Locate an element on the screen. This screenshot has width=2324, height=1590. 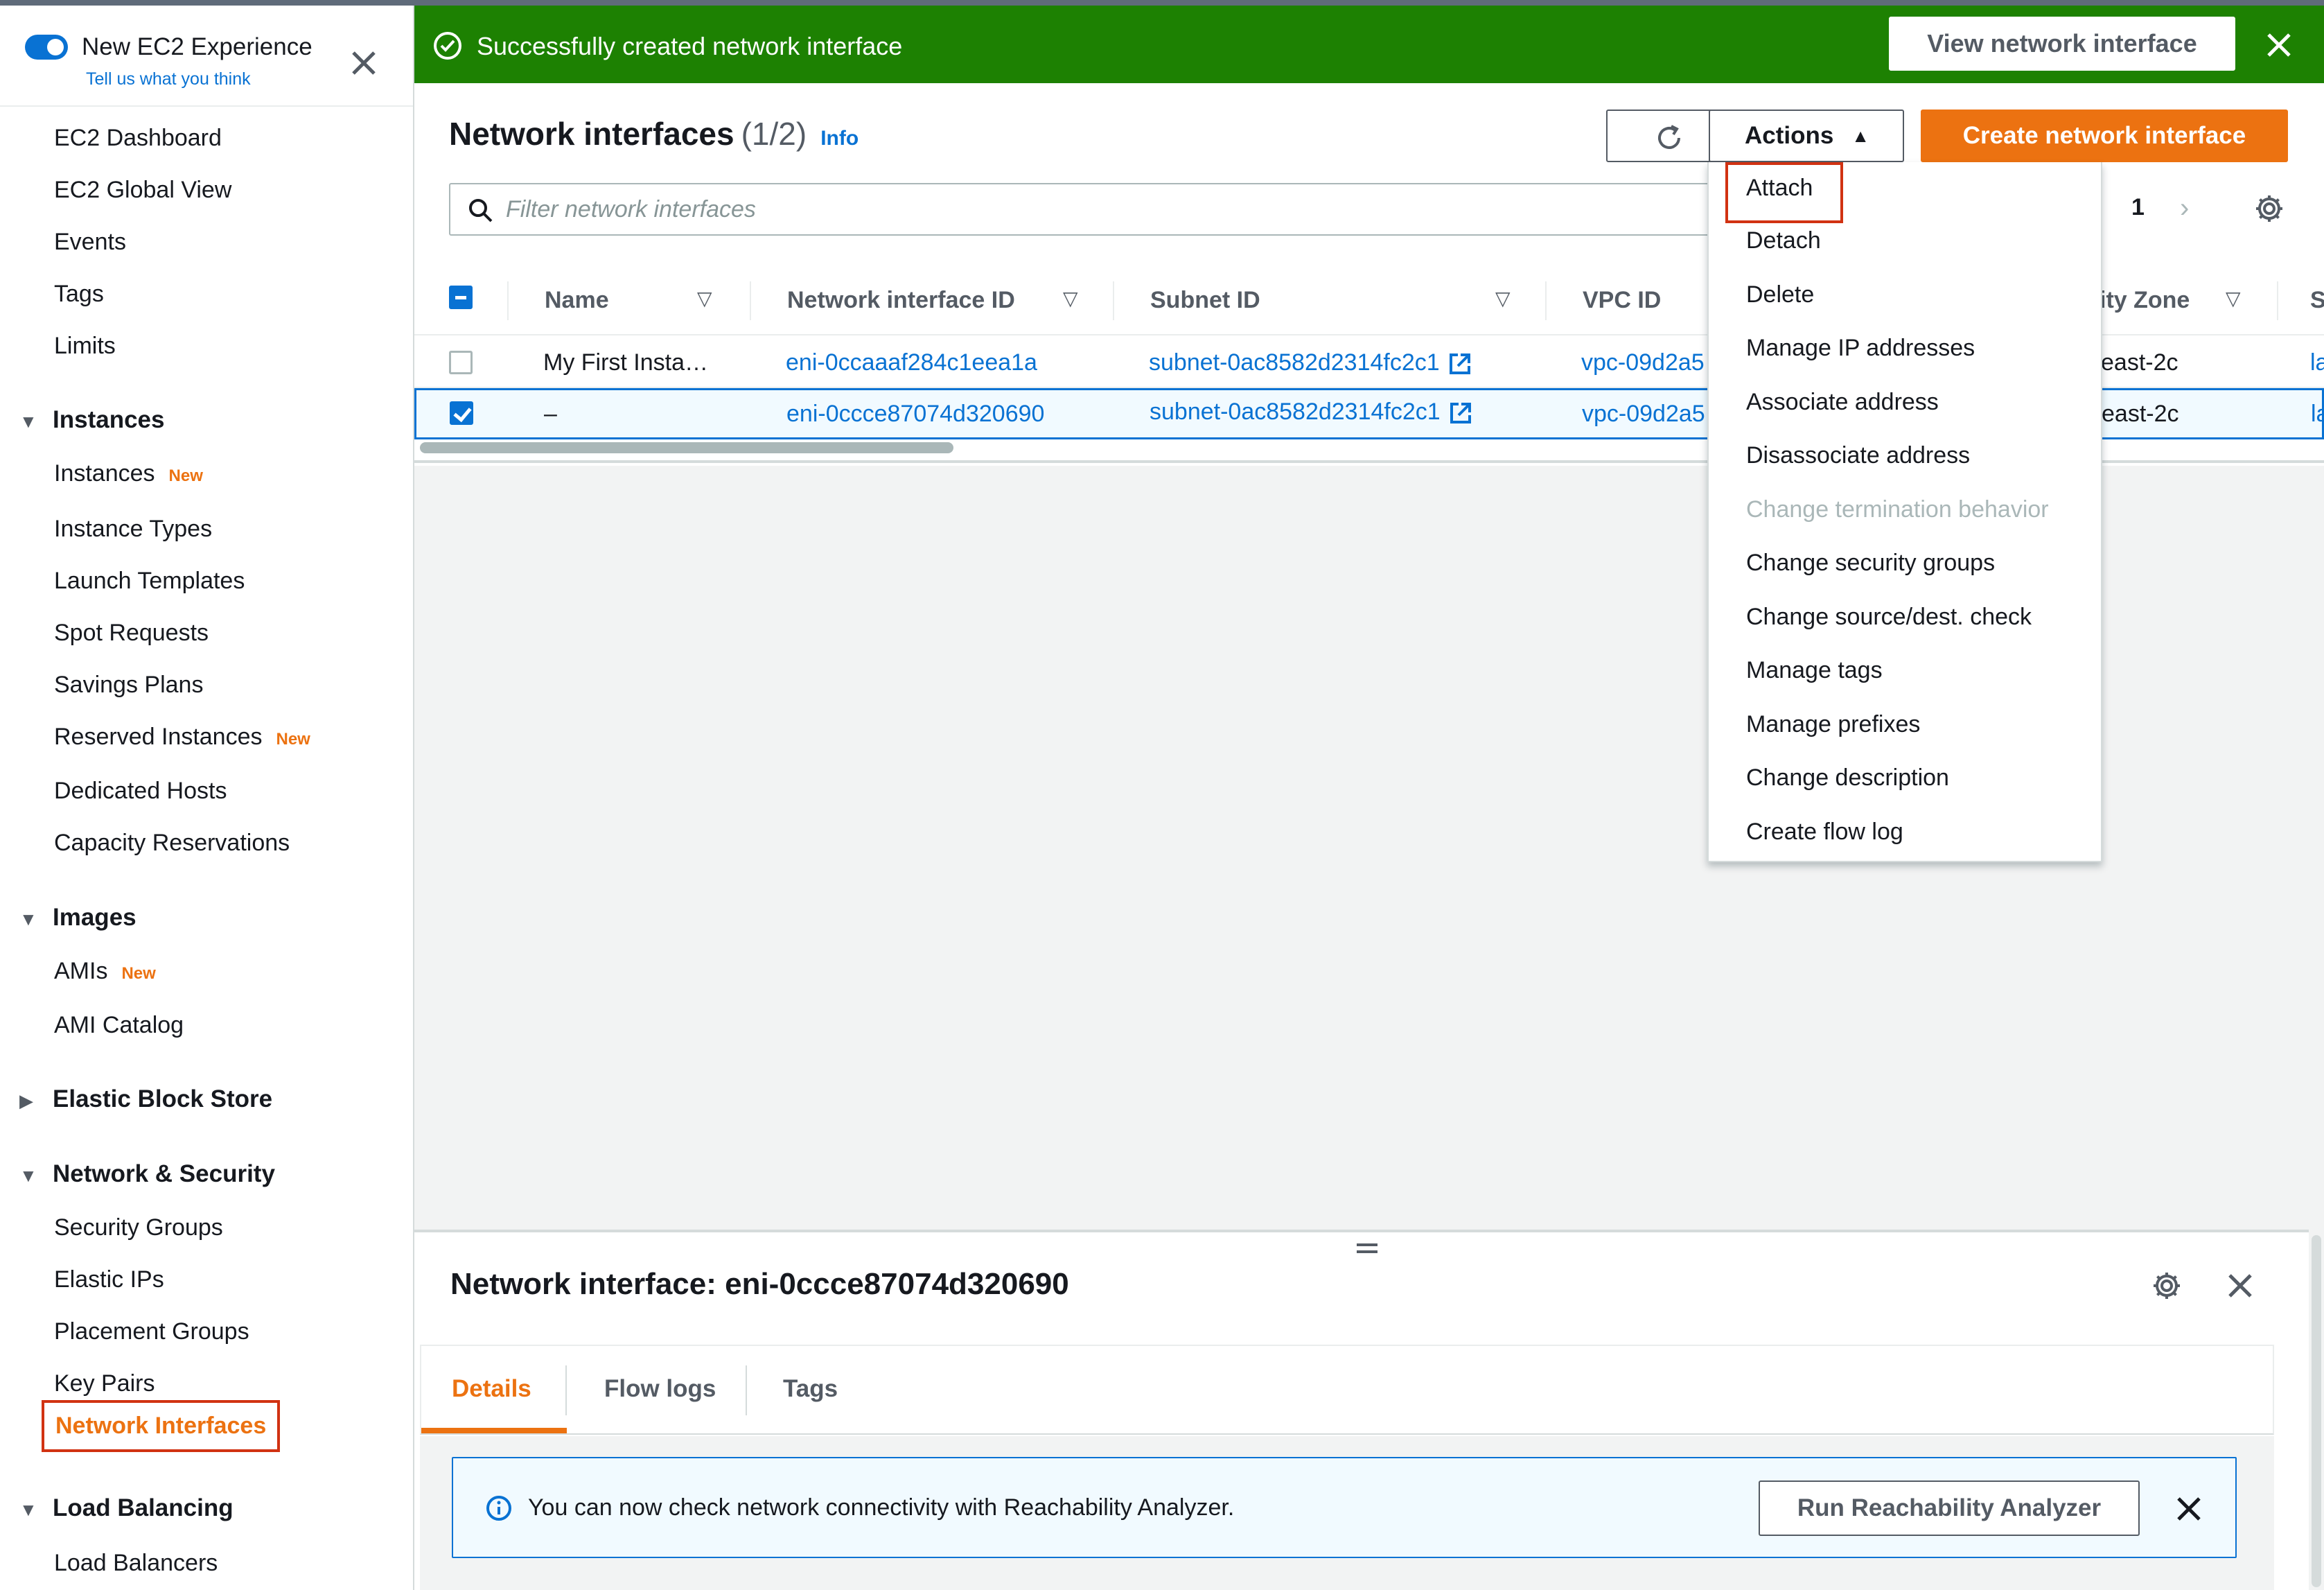
sidebar-item-ec2-dashboard: EC2 Dashboard is located at coordinates (138, 138).